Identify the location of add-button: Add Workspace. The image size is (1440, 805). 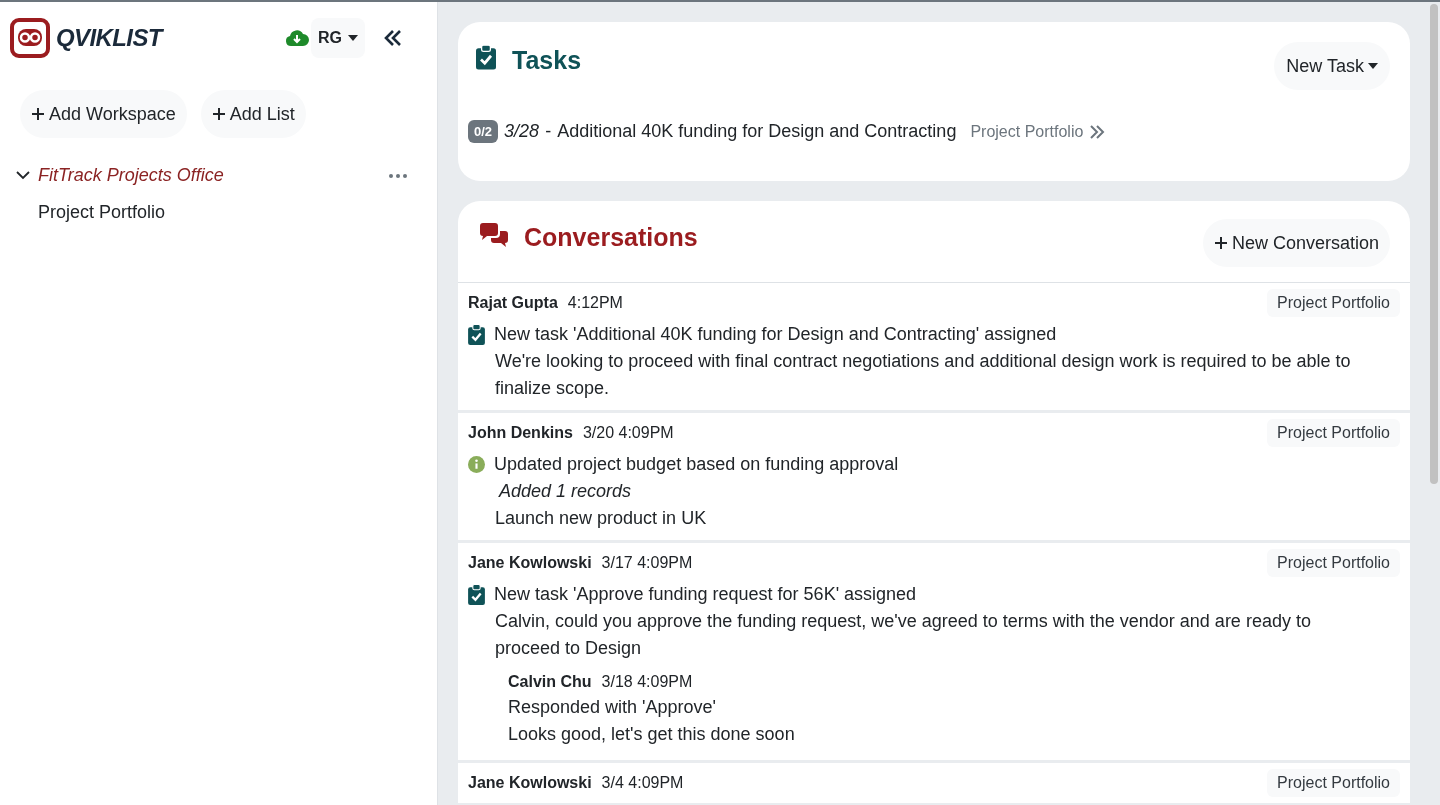
(103, 114).